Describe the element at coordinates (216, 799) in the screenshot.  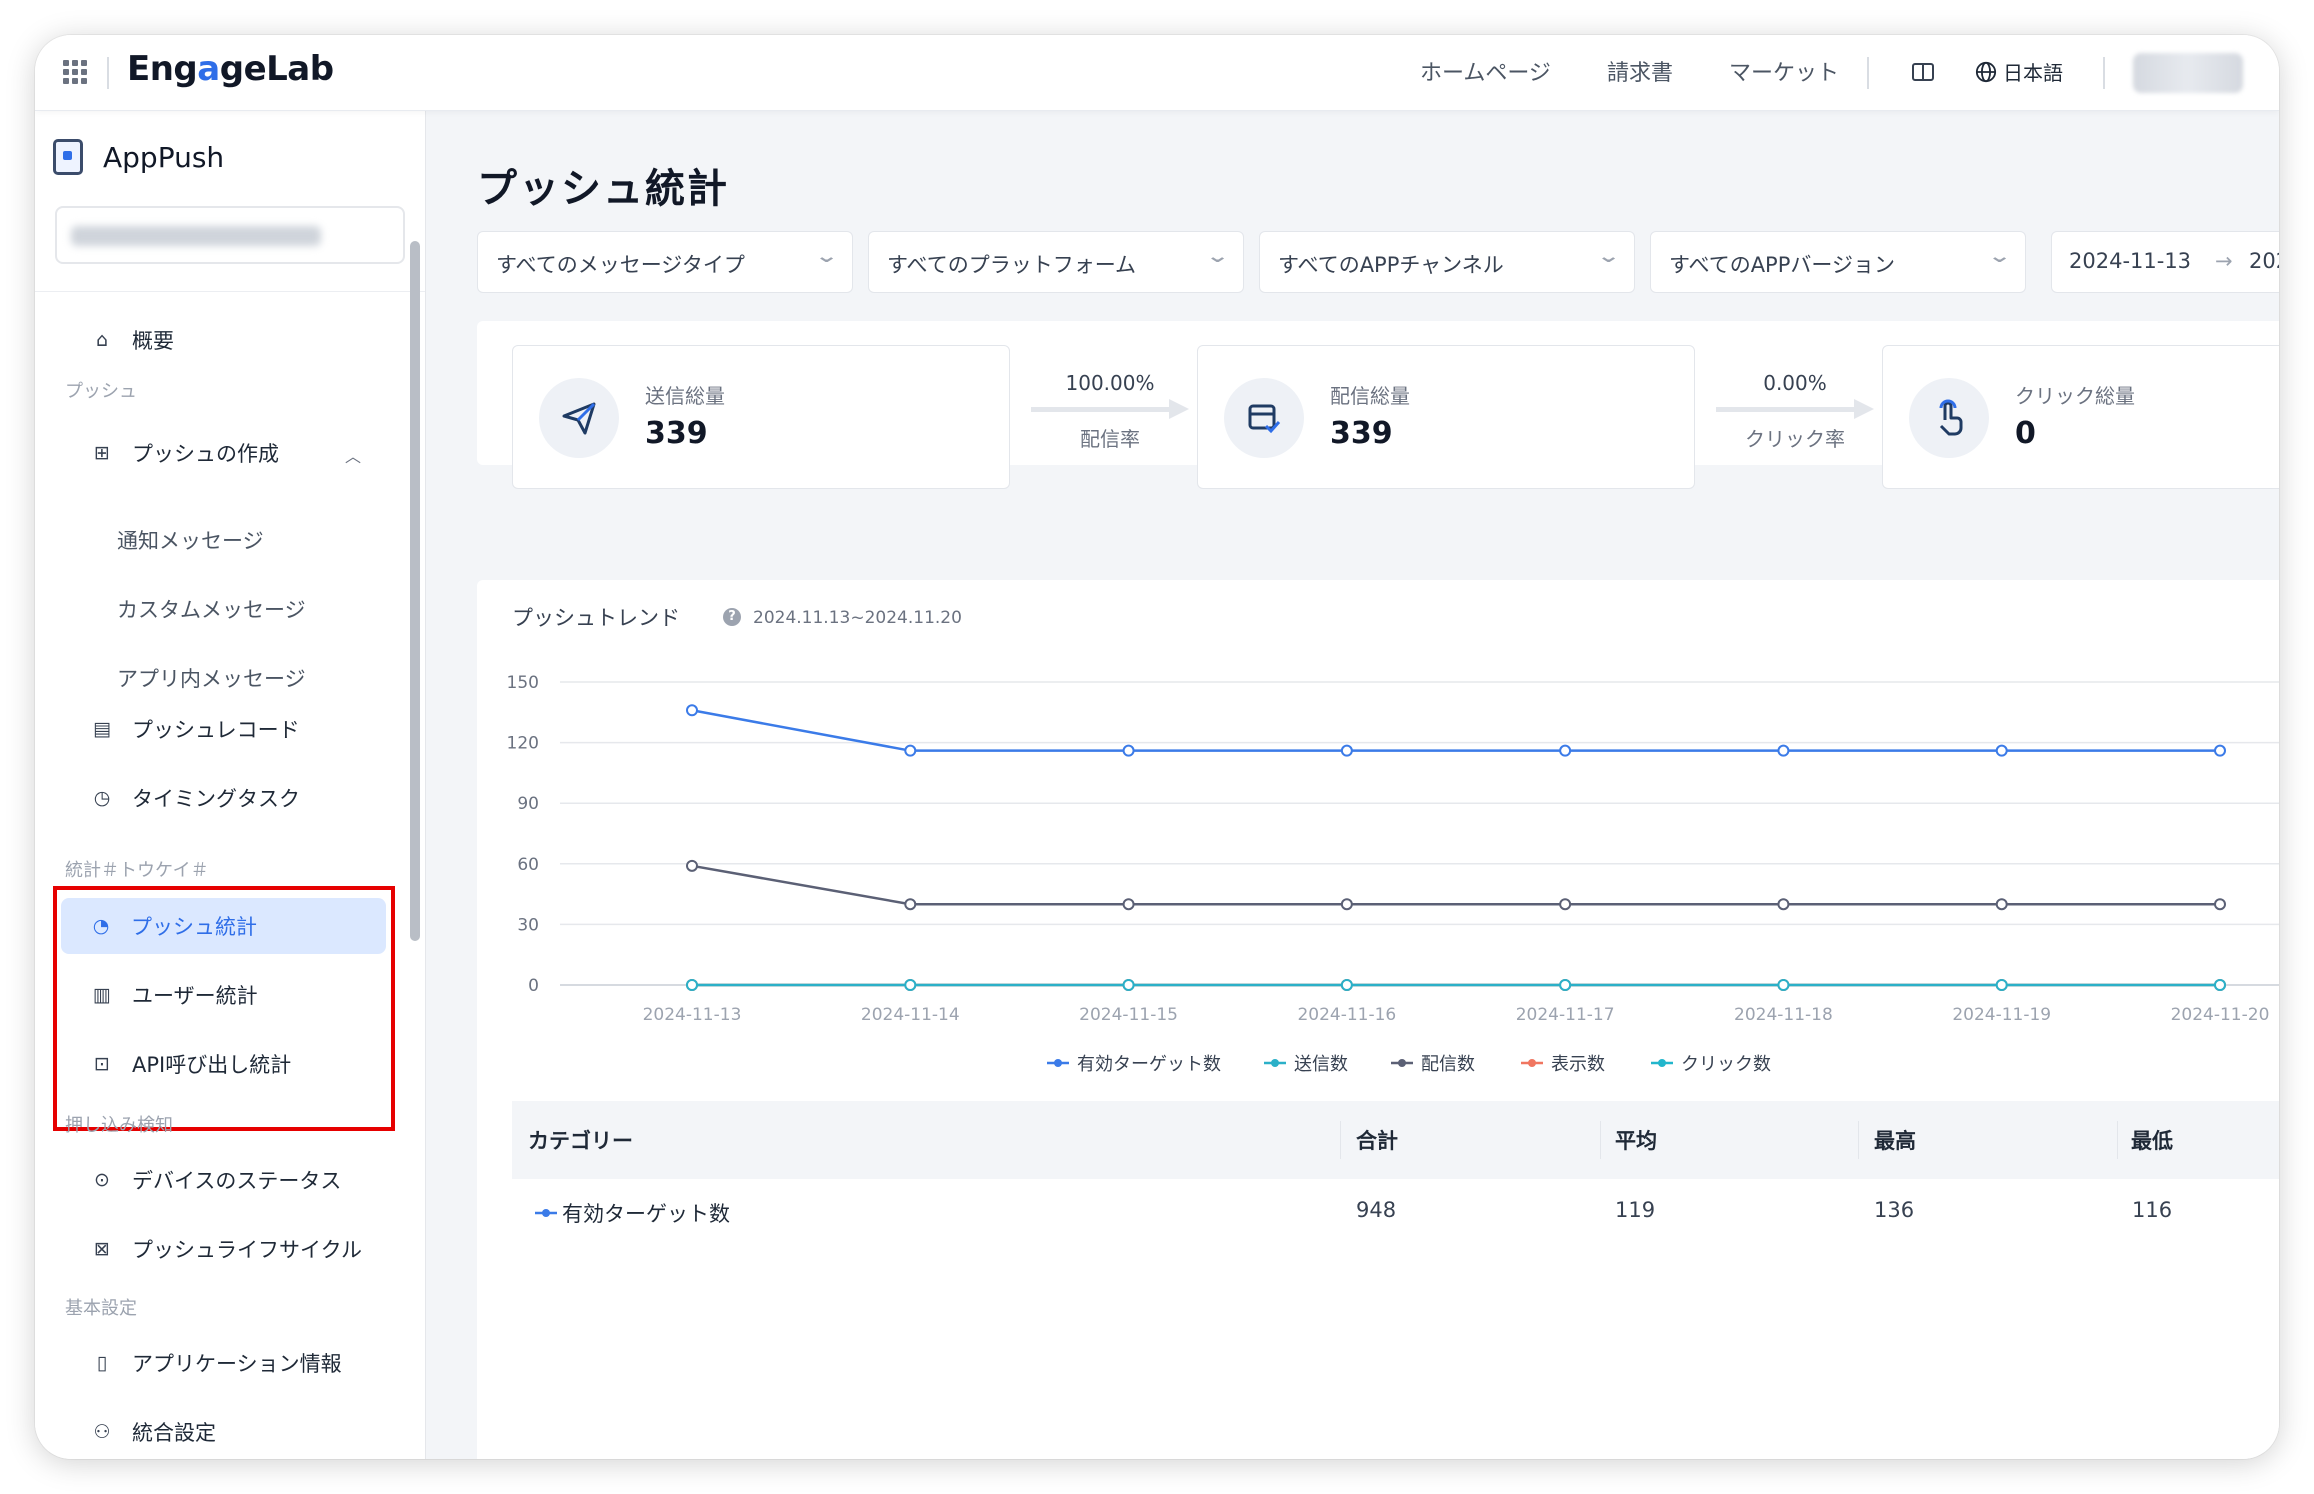
I see `sidebar-item-label: タイミングタスク` at that location.